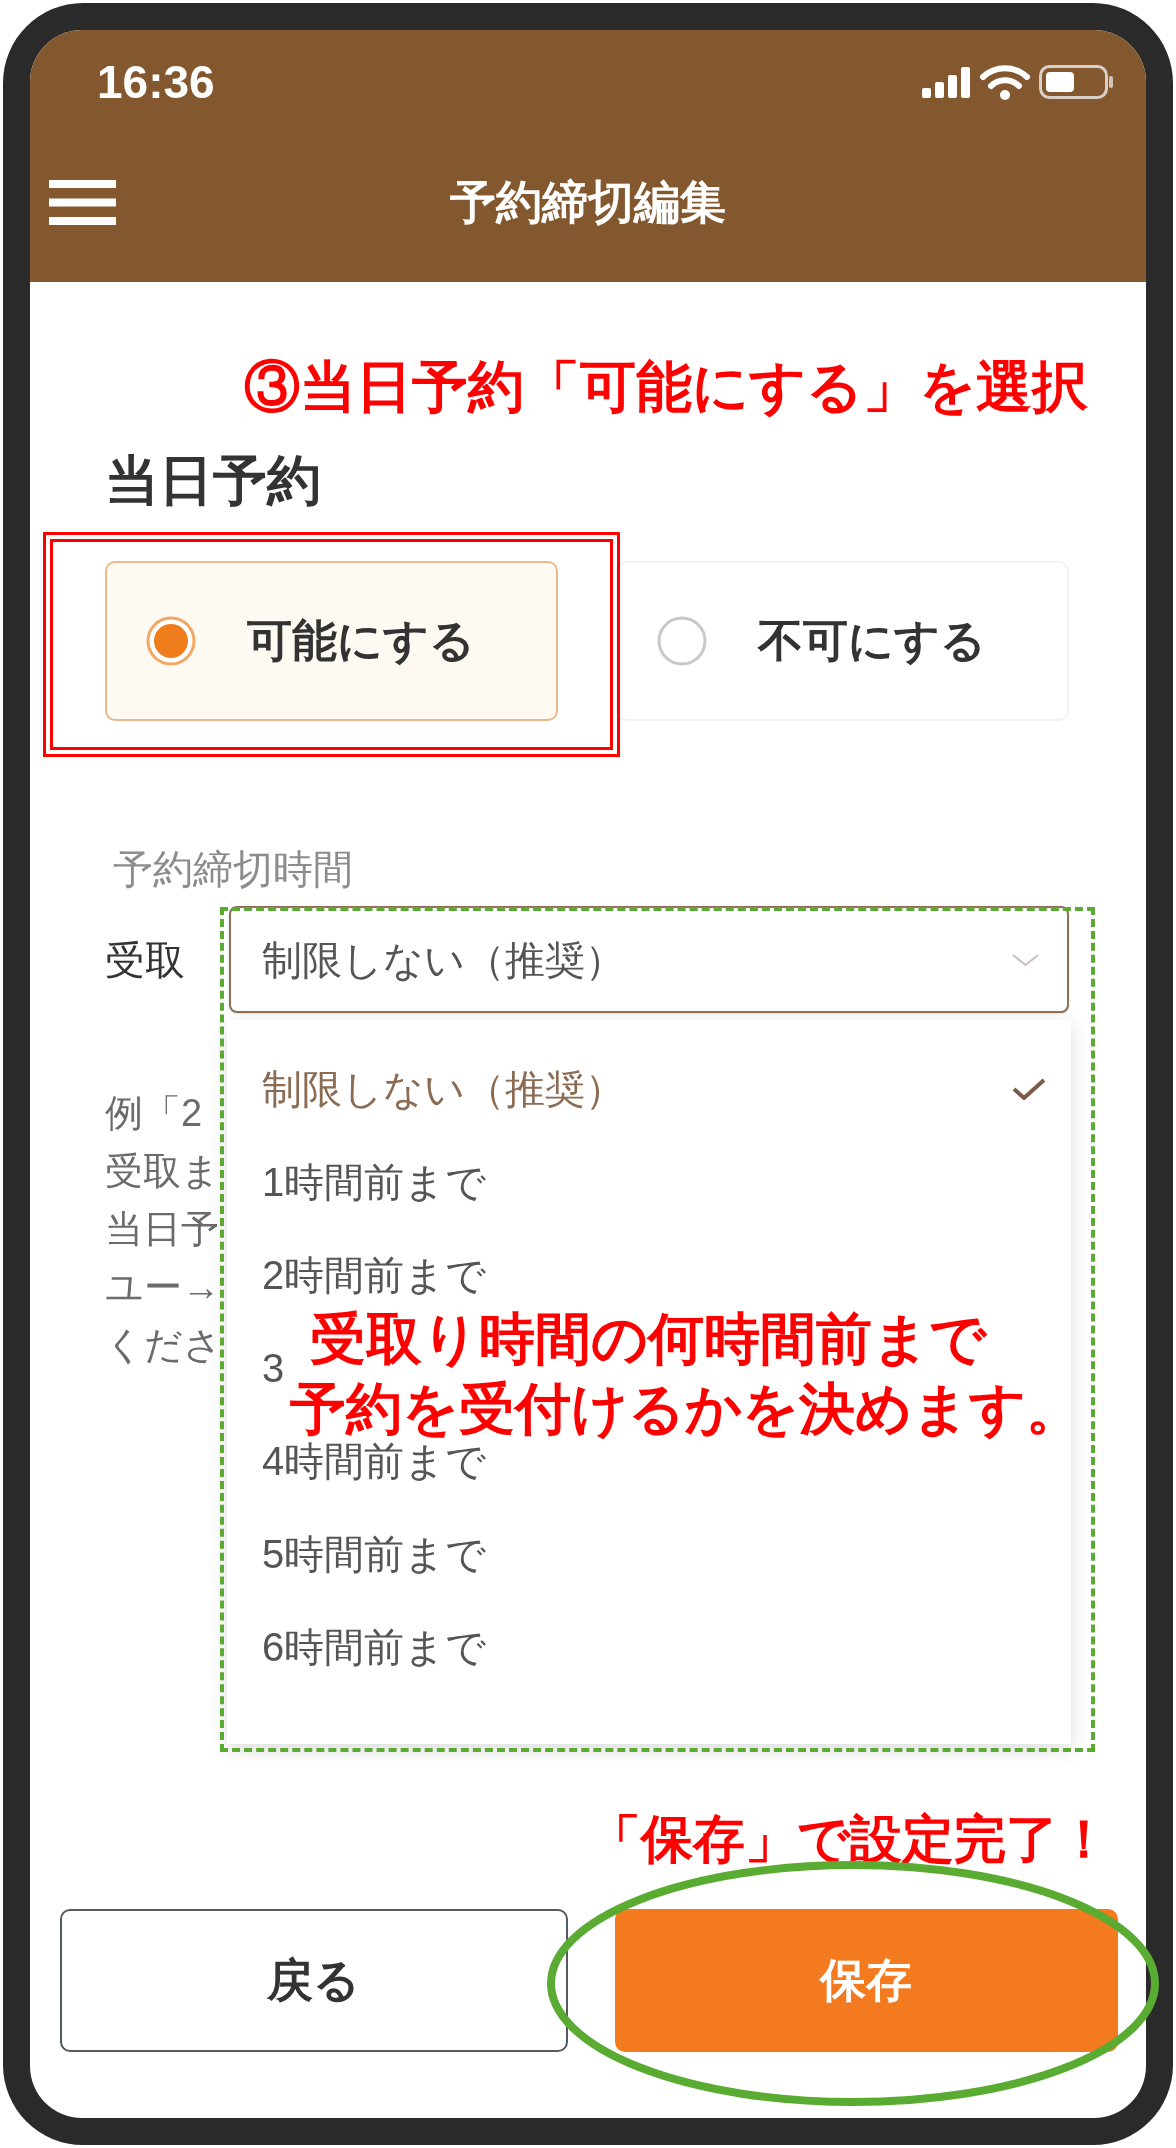 The width and height of the screenshot is (1176, 2148). I want to click on instruction-caption: 予約を受付けるかを決めます。, so click(686, 1409).